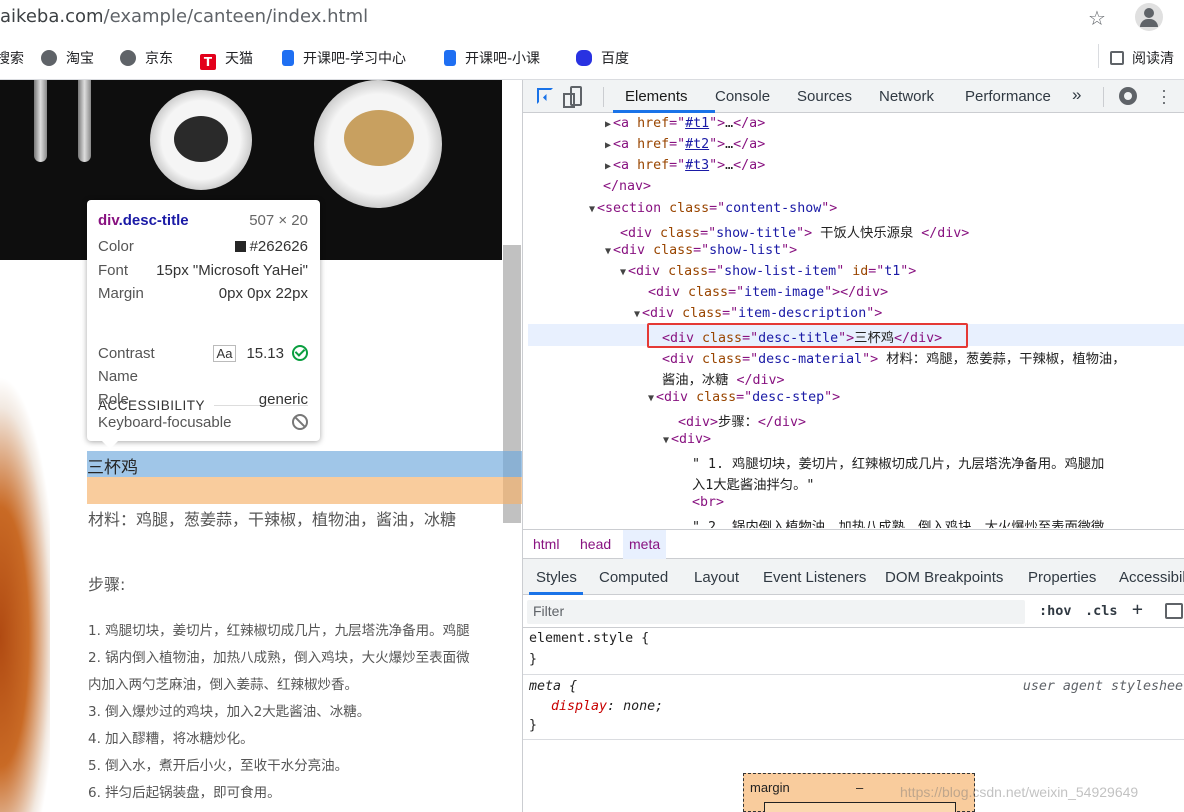 The height and width of the screenshot is (812, 1184). What do you see at coordinates (906, 96) in the screenshot?
I see `tab-network: Network` at bounding box center [906, 96].